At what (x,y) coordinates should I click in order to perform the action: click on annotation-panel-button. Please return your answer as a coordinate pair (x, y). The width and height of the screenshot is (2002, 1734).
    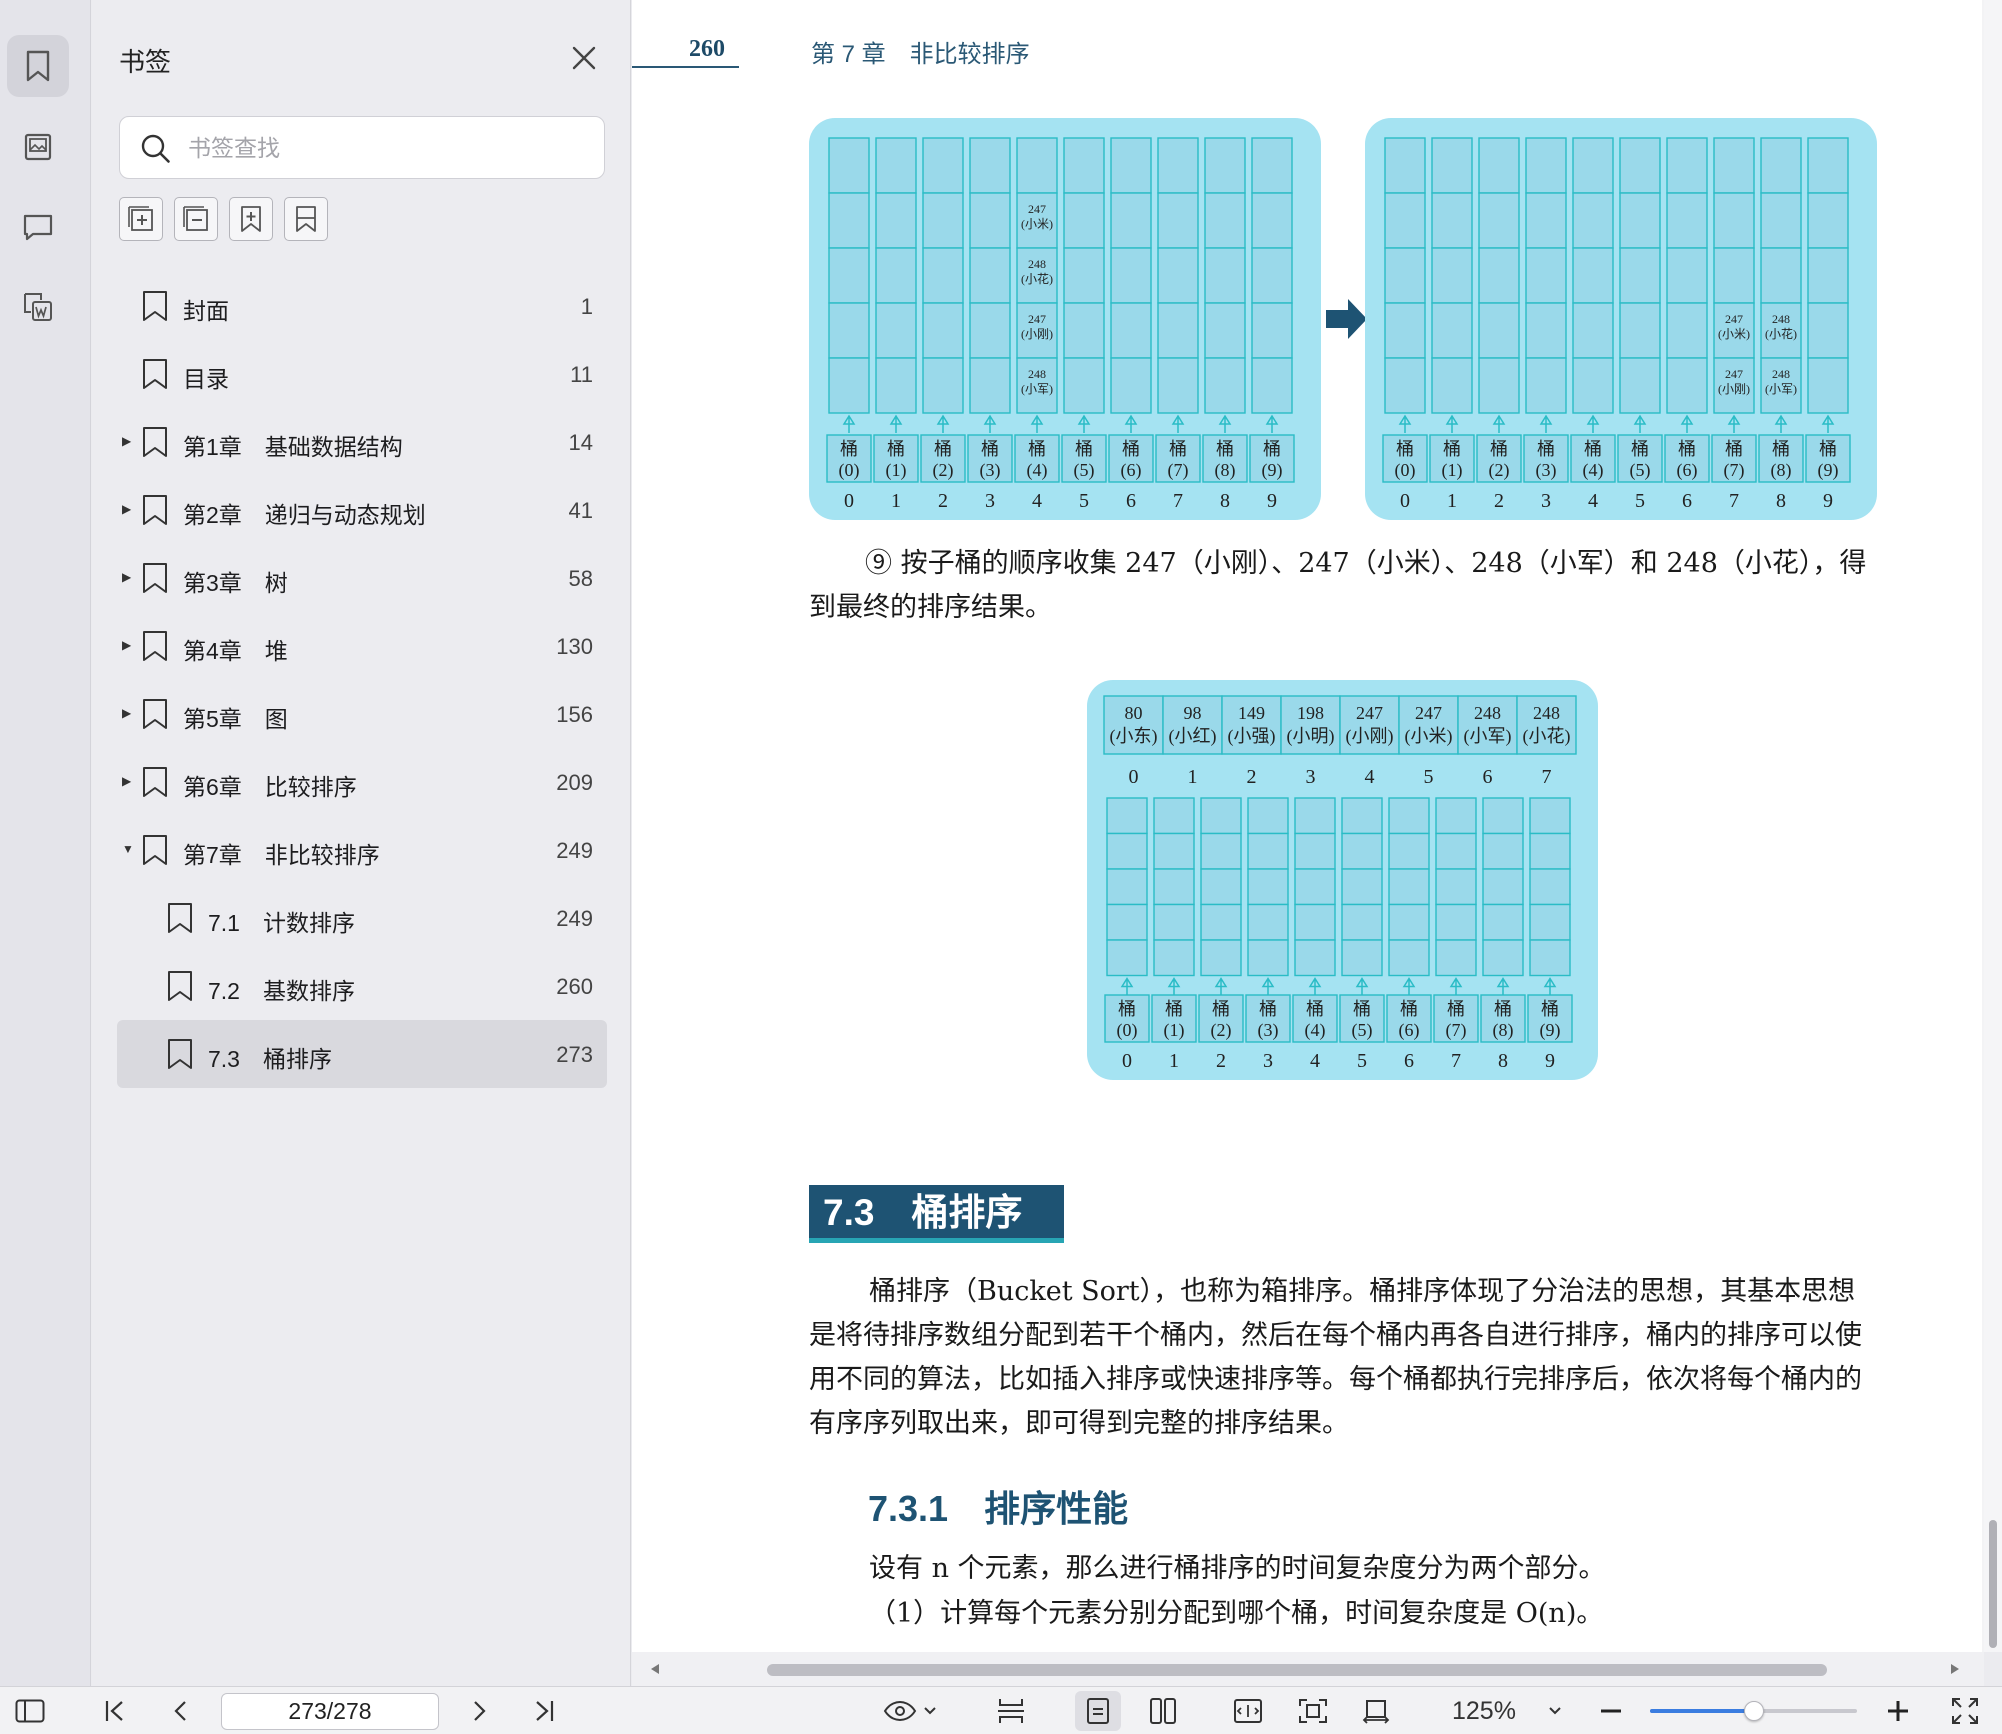
    Looking at the image, I should click on (38, 227).